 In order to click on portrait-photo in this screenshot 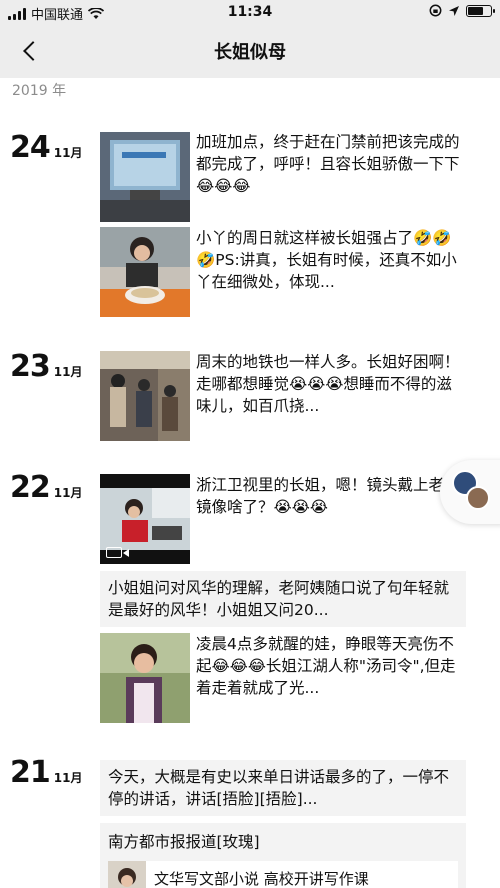, I will do `click(145, 678)`.